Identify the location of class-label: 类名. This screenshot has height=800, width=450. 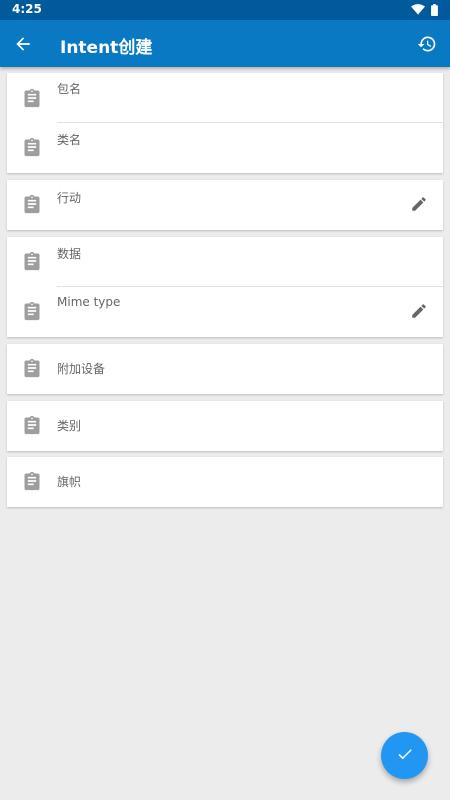
(69, 140).